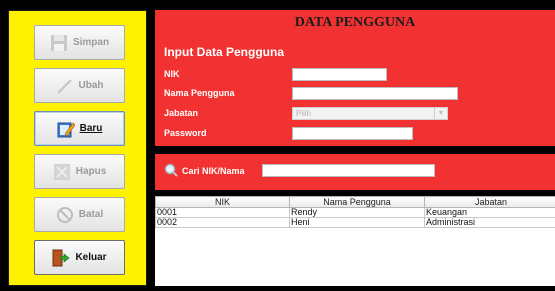 Image resolution: width=555 pixels, height=291 pixels. I want to click on simpan-button: Simpan, so click(79, 42).